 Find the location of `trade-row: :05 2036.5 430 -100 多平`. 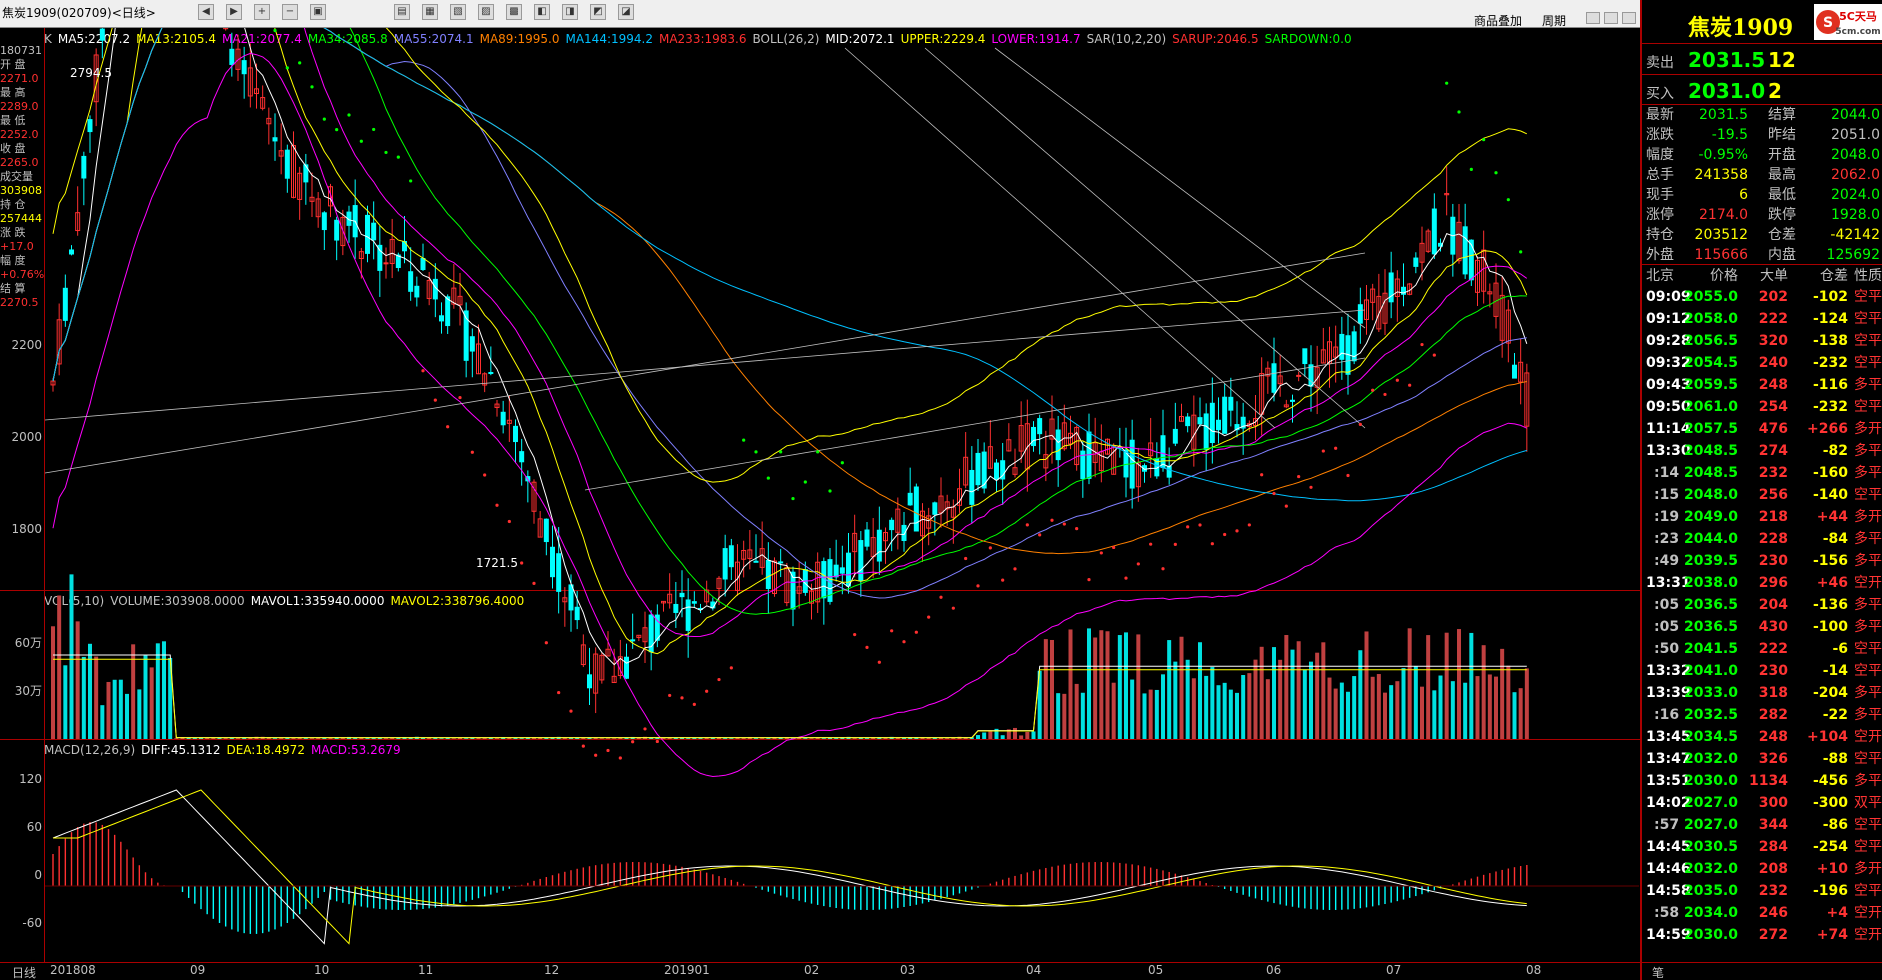

trade-row: :05 2036.5 430 -100 多平 is located at coordinates (1762, 627).